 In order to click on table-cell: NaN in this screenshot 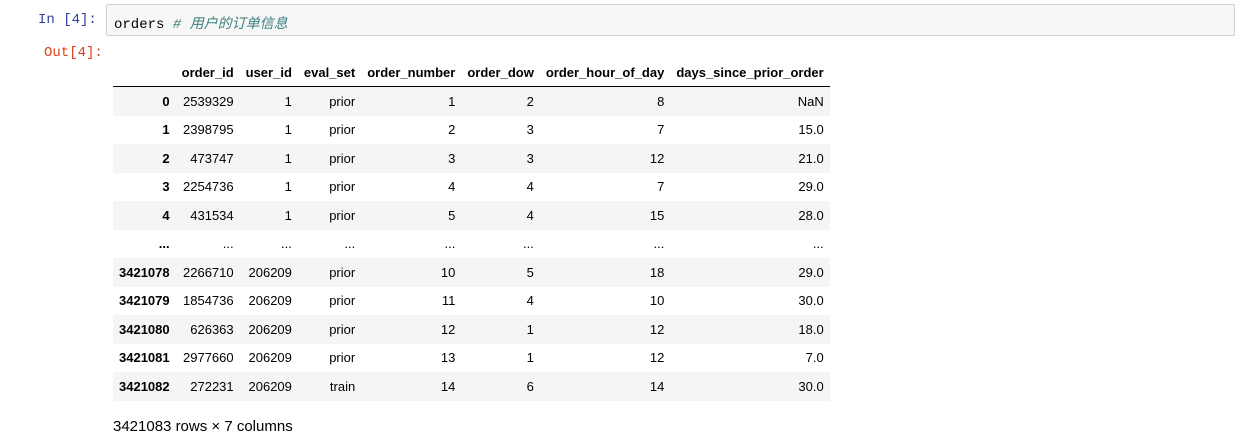, I will do `click(810, 101)`.